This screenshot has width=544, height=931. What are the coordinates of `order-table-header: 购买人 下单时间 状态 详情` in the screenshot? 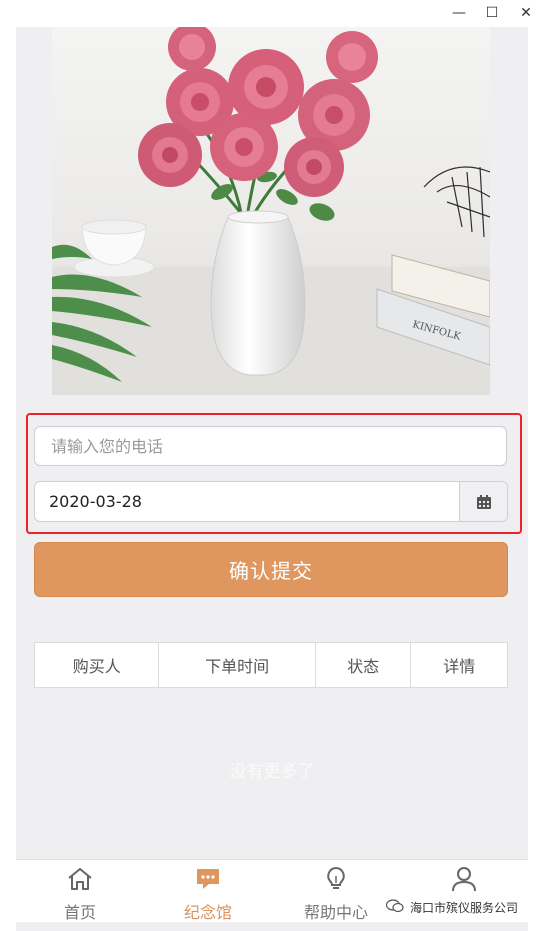 It's located at (271, 665).